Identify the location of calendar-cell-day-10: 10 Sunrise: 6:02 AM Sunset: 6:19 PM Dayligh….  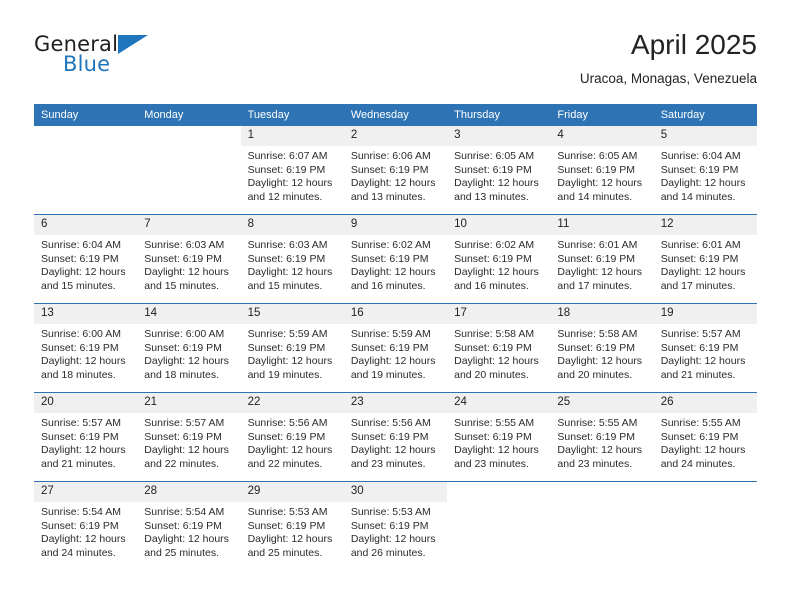
(499, 259).